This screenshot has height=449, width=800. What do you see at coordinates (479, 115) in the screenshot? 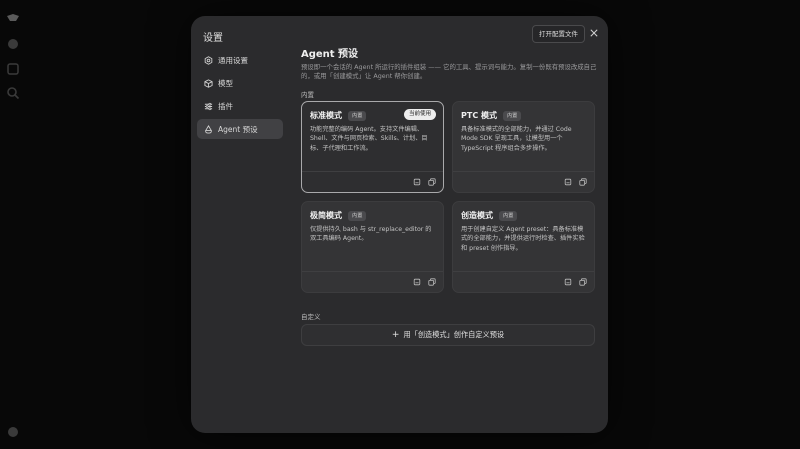
I see `preset-name: PTC 模式` at bounding box center [479, 115].